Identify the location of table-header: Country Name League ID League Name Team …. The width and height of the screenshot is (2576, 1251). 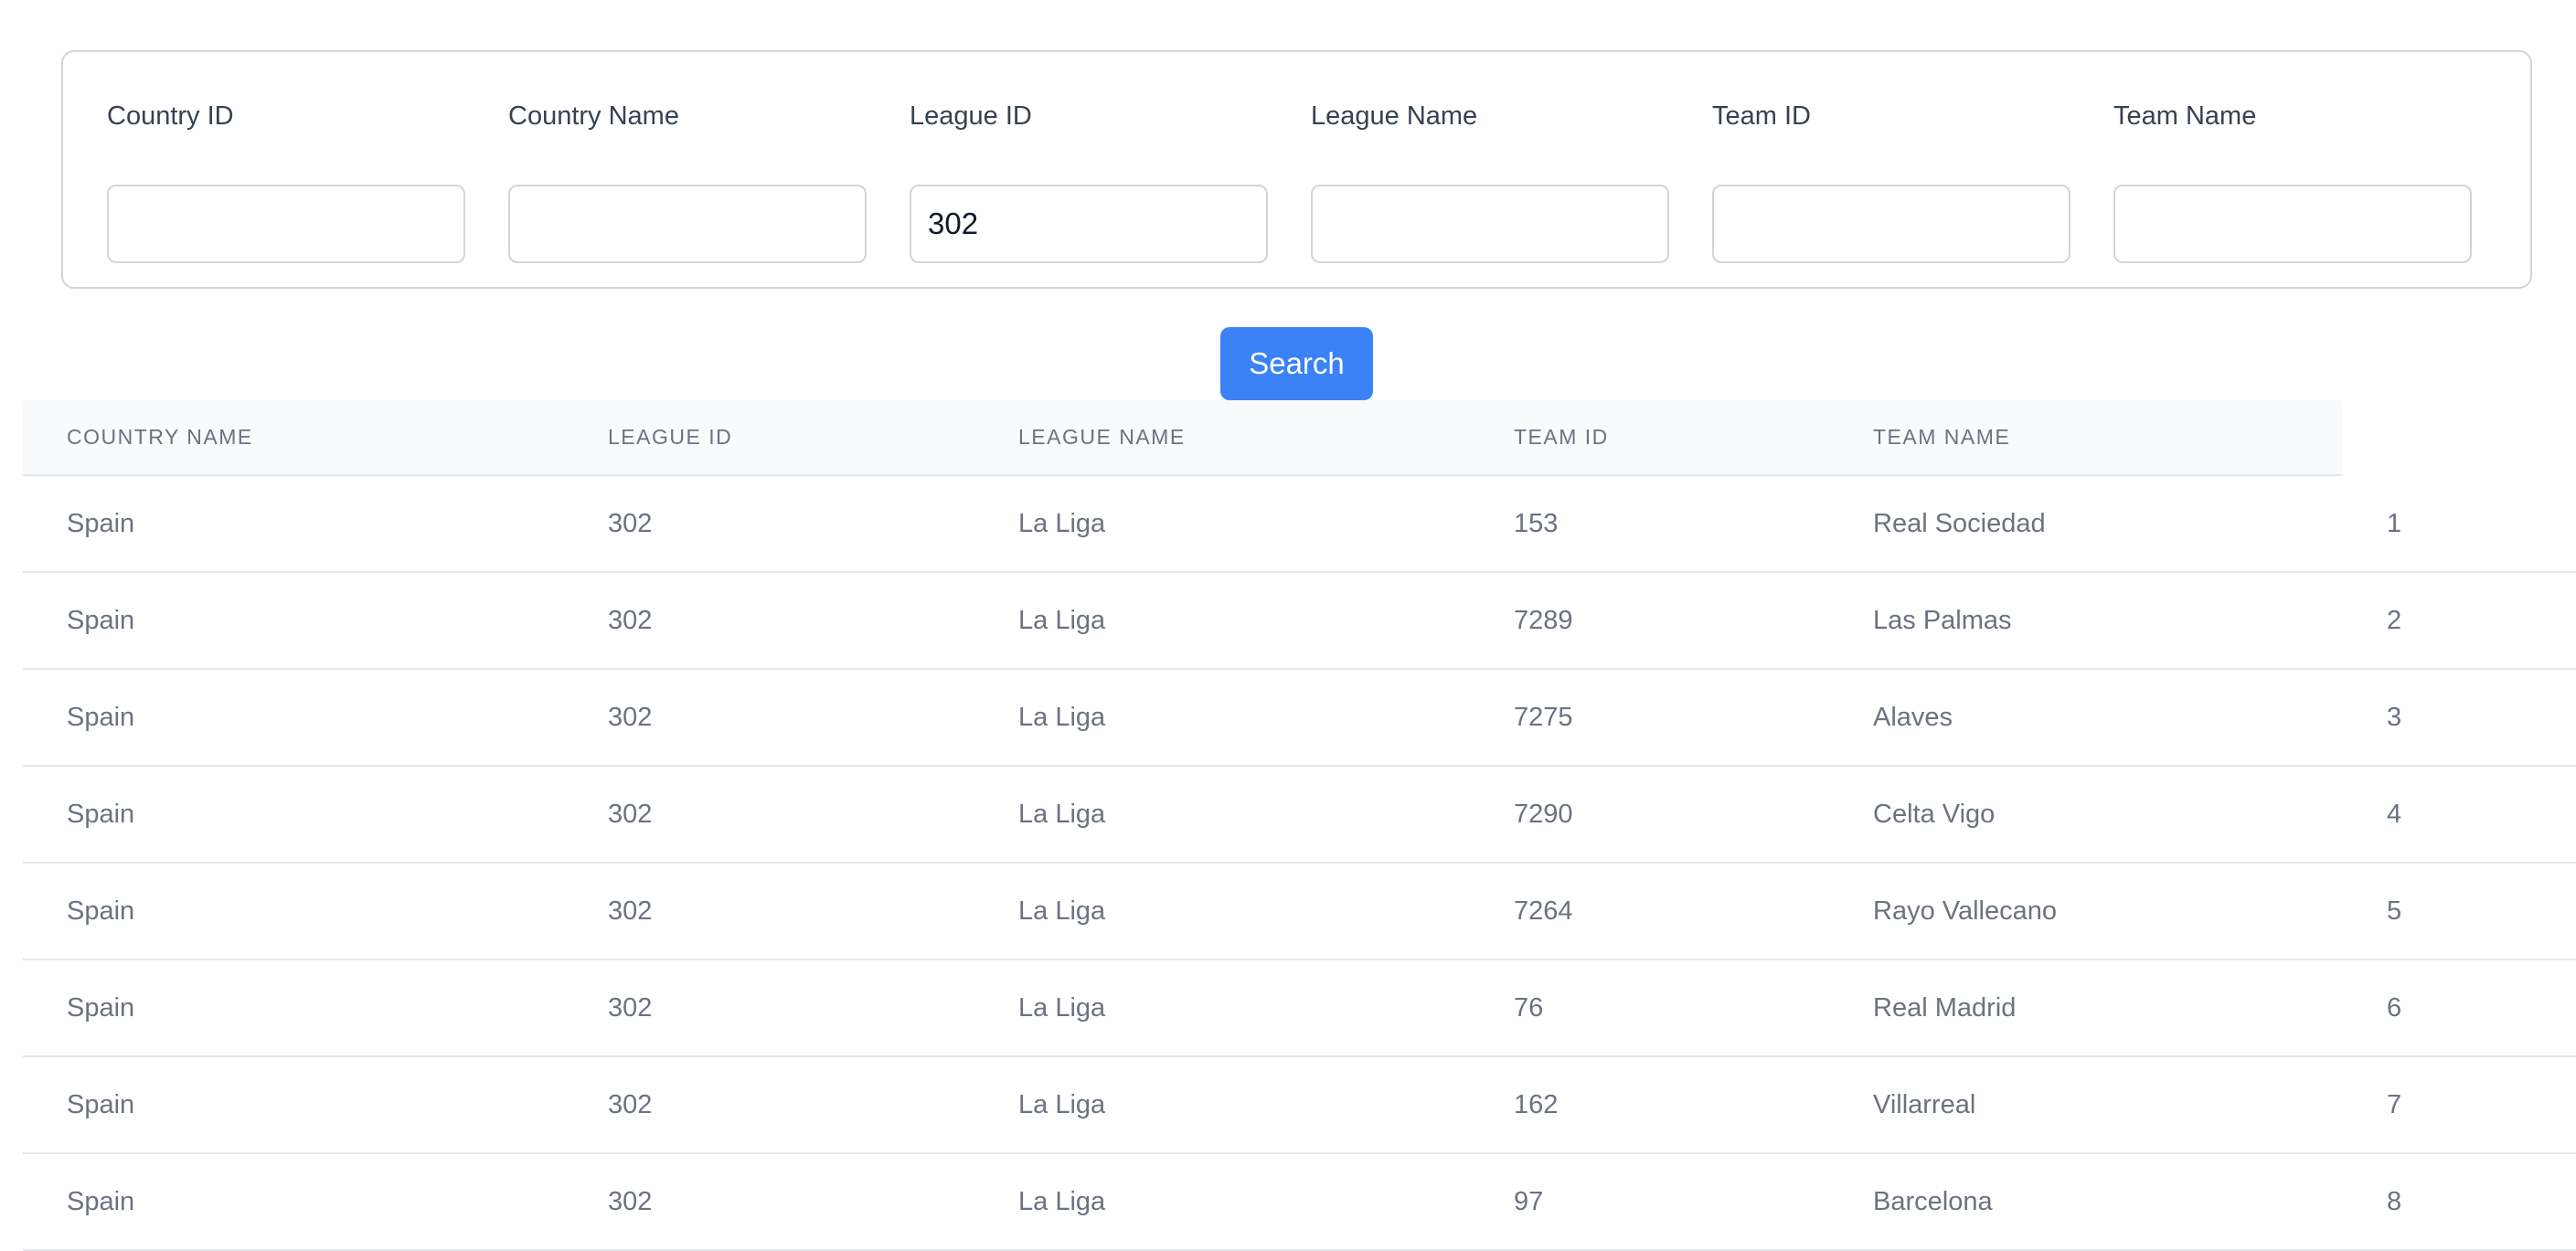
(1183, 438).